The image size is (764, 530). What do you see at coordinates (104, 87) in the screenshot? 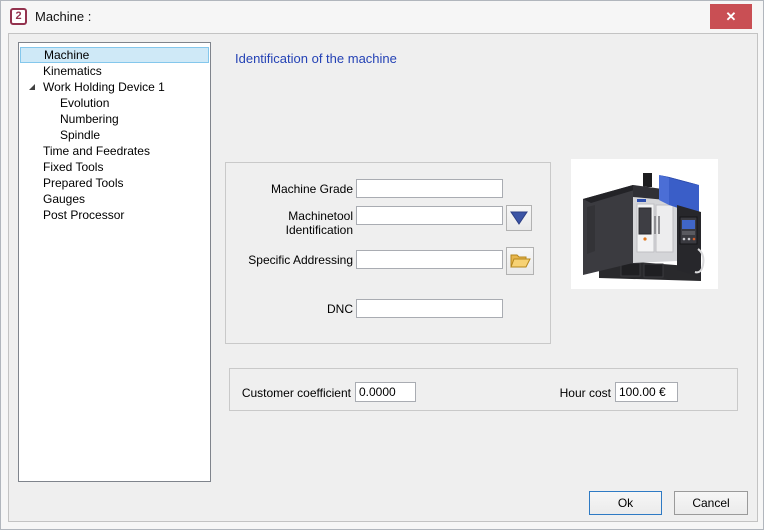
I see `tree-item-label: Work Holding Device 1` at bounding box center [104, 87].